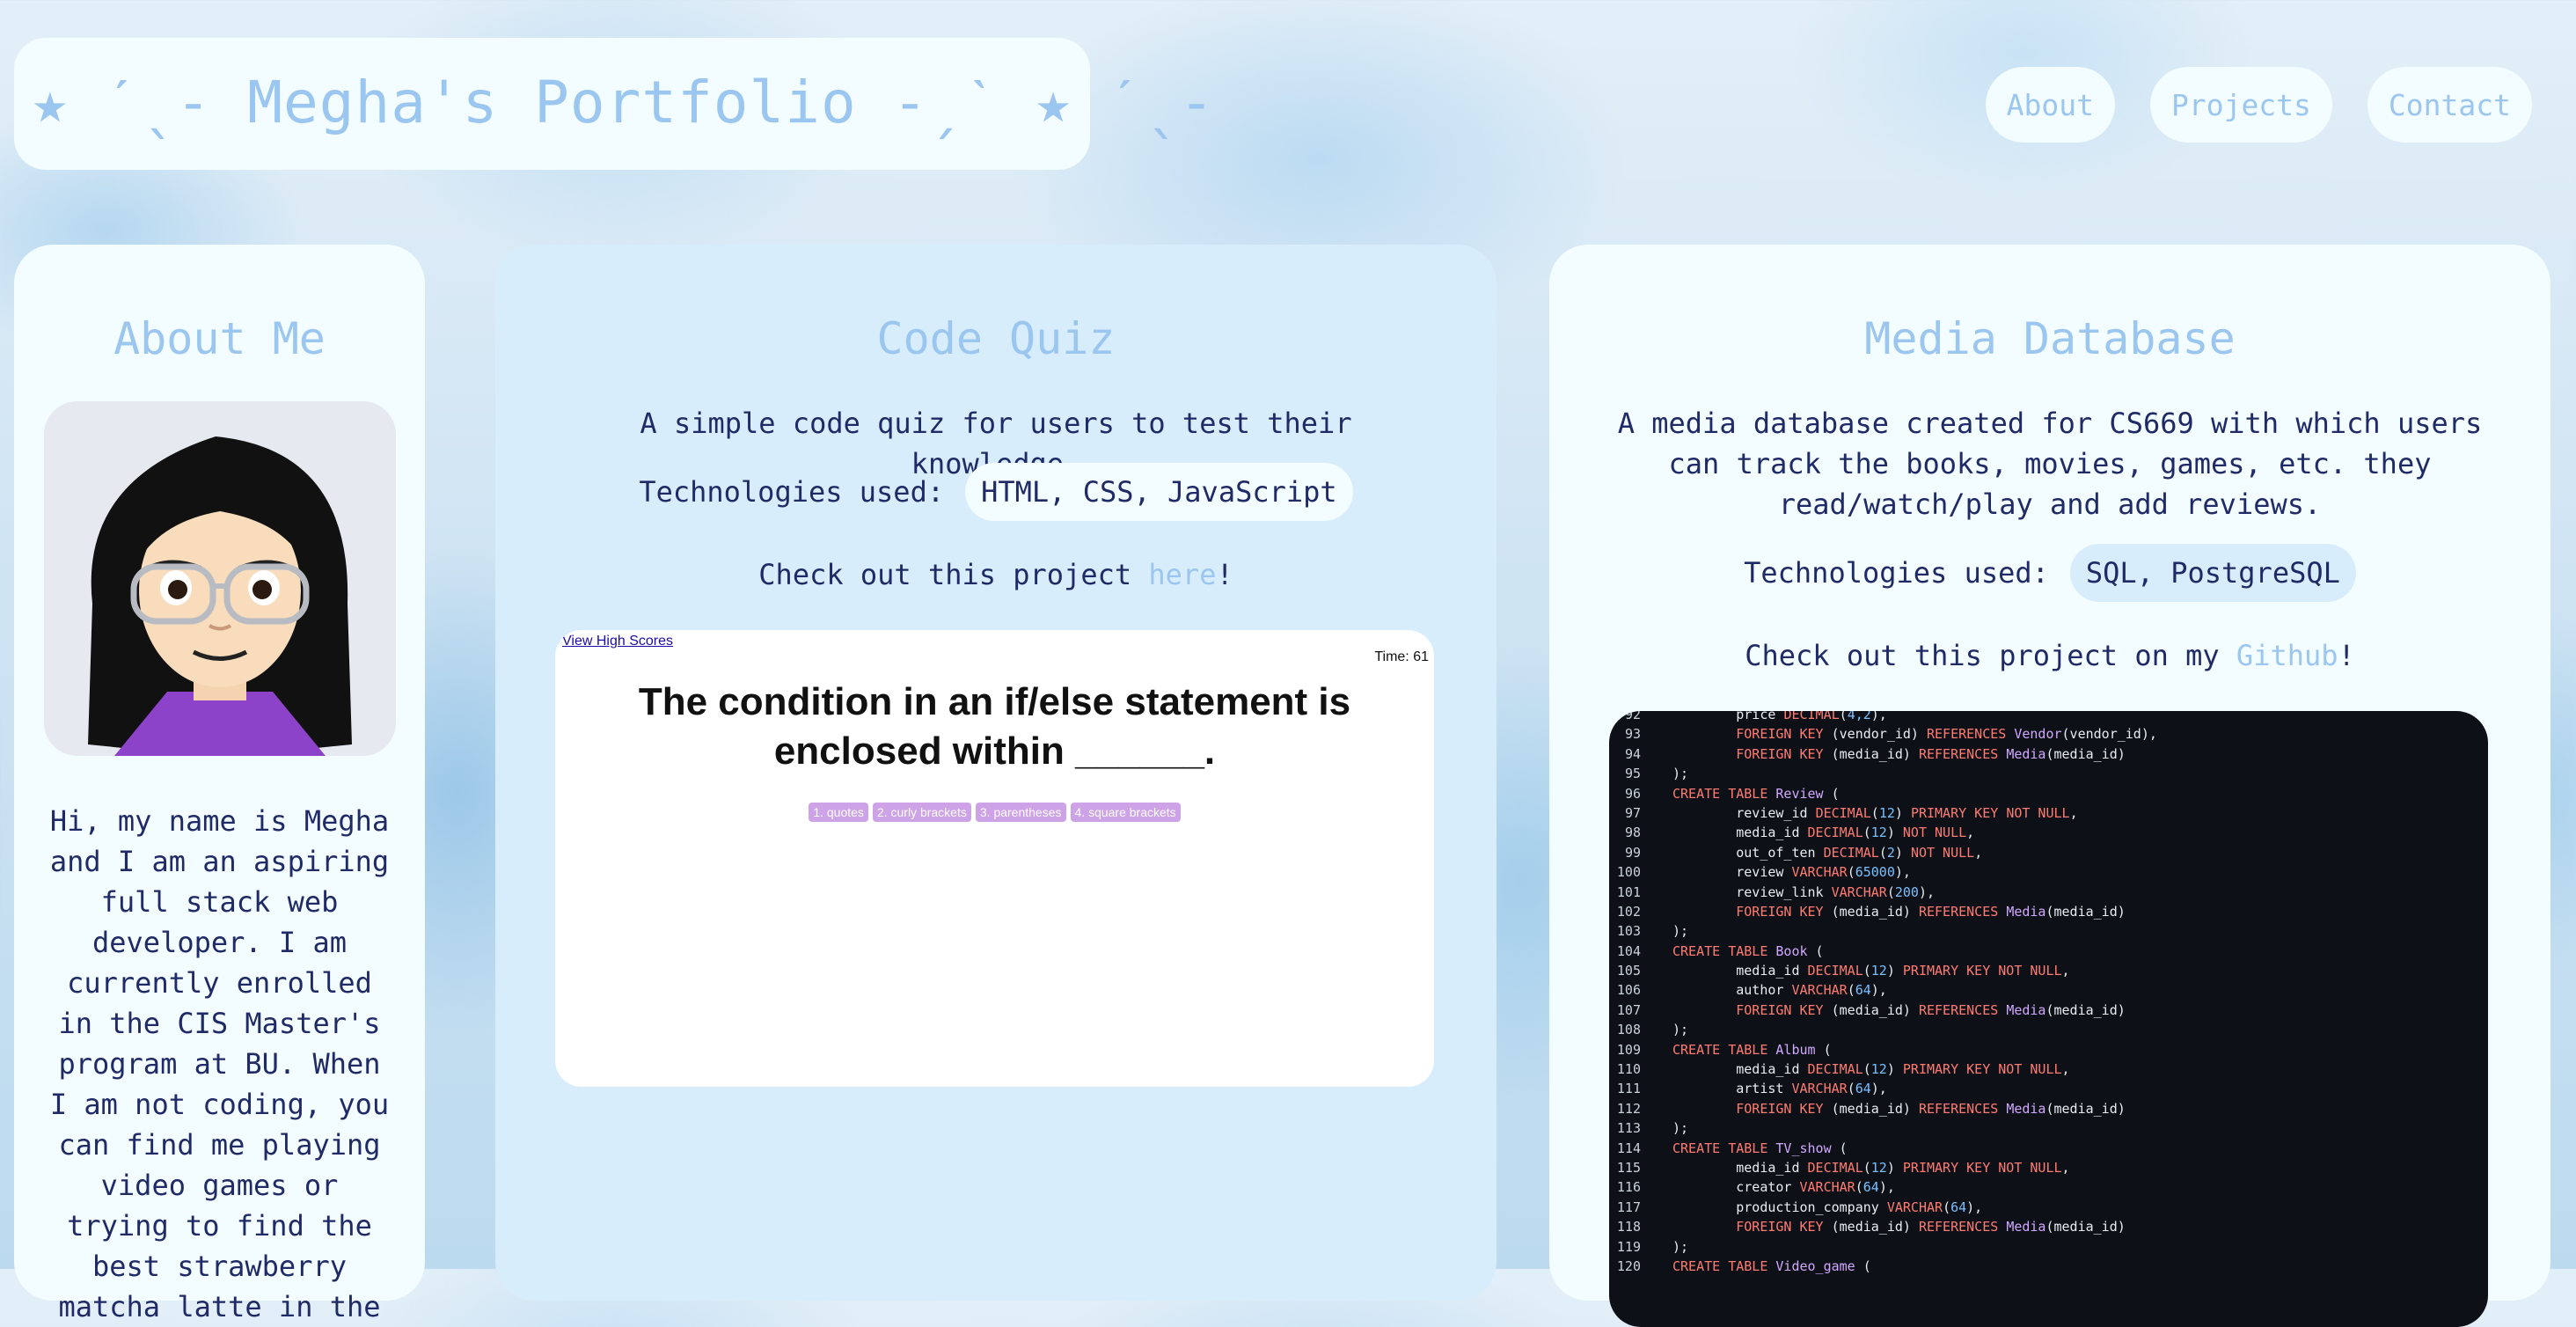 Image resolution: width=2576 pixels, height=1327 pixels. Describe the element at coordinates (1628, 931) in the screenshot. I see `line-number: 103` at that location.